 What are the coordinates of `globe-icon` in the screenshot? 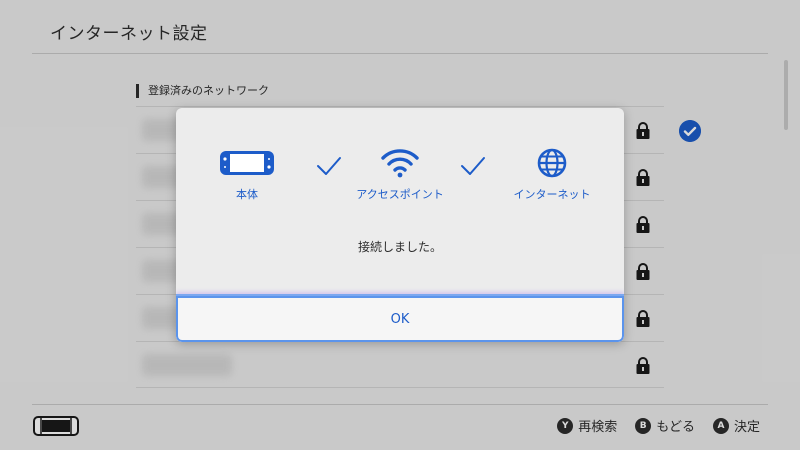 It's located at (552, 163).